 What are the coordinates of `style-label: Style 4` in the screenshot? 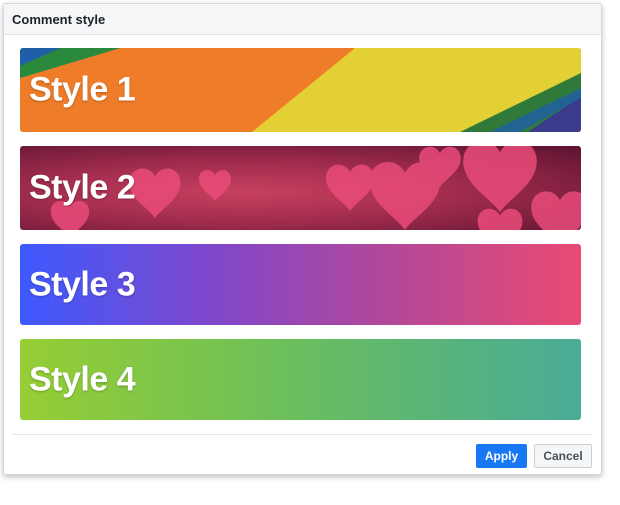 It's located at (82, 379).